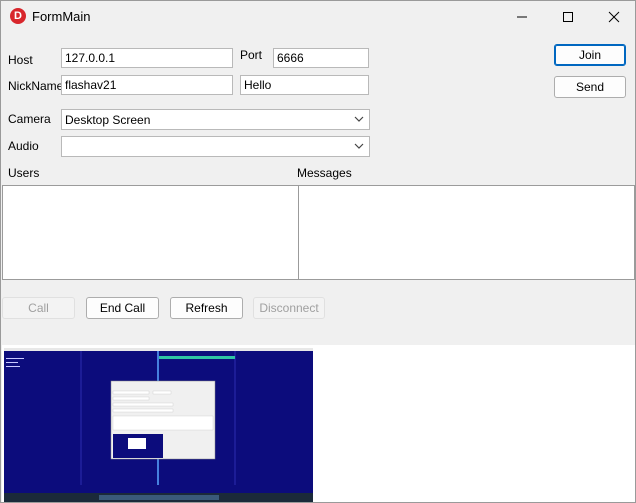 This screenshot has width=636, height=503. I want to click on app-logo-icon: D, so click(18, 16).